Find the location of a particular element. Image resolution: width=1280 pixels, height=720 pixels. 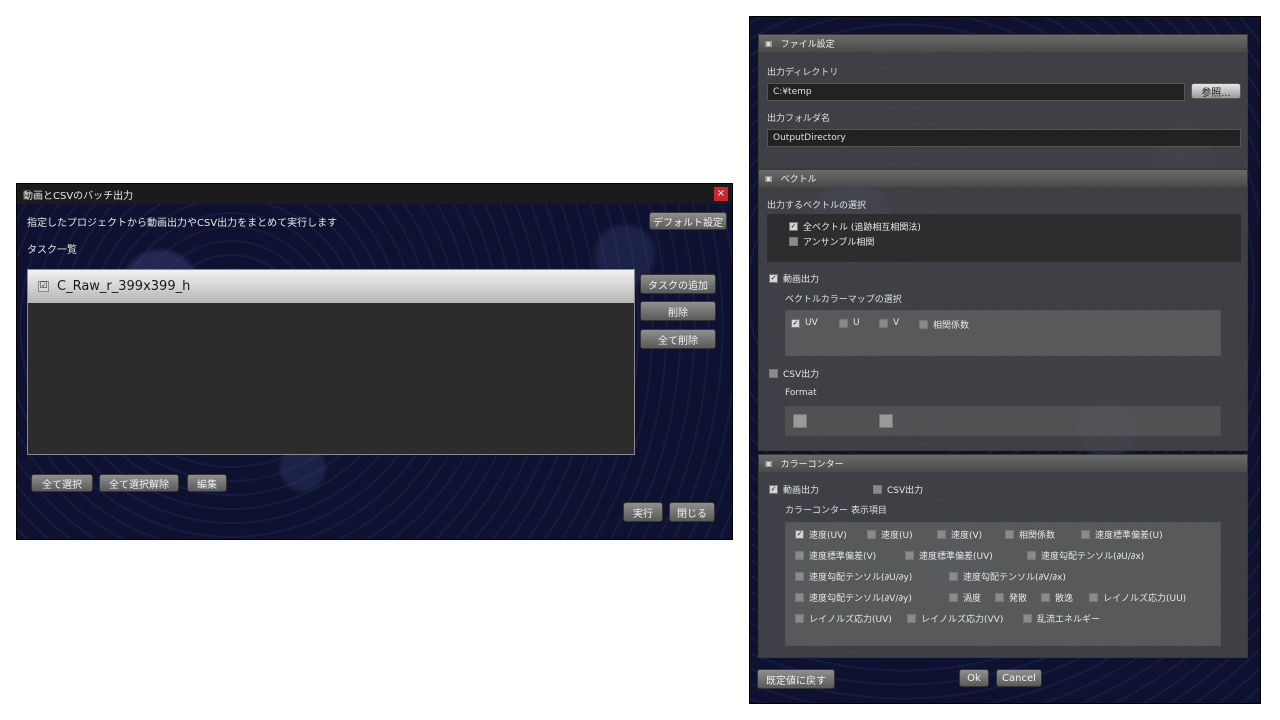

contour-item-option: 速度(U) is located at coordinates (890, 534).